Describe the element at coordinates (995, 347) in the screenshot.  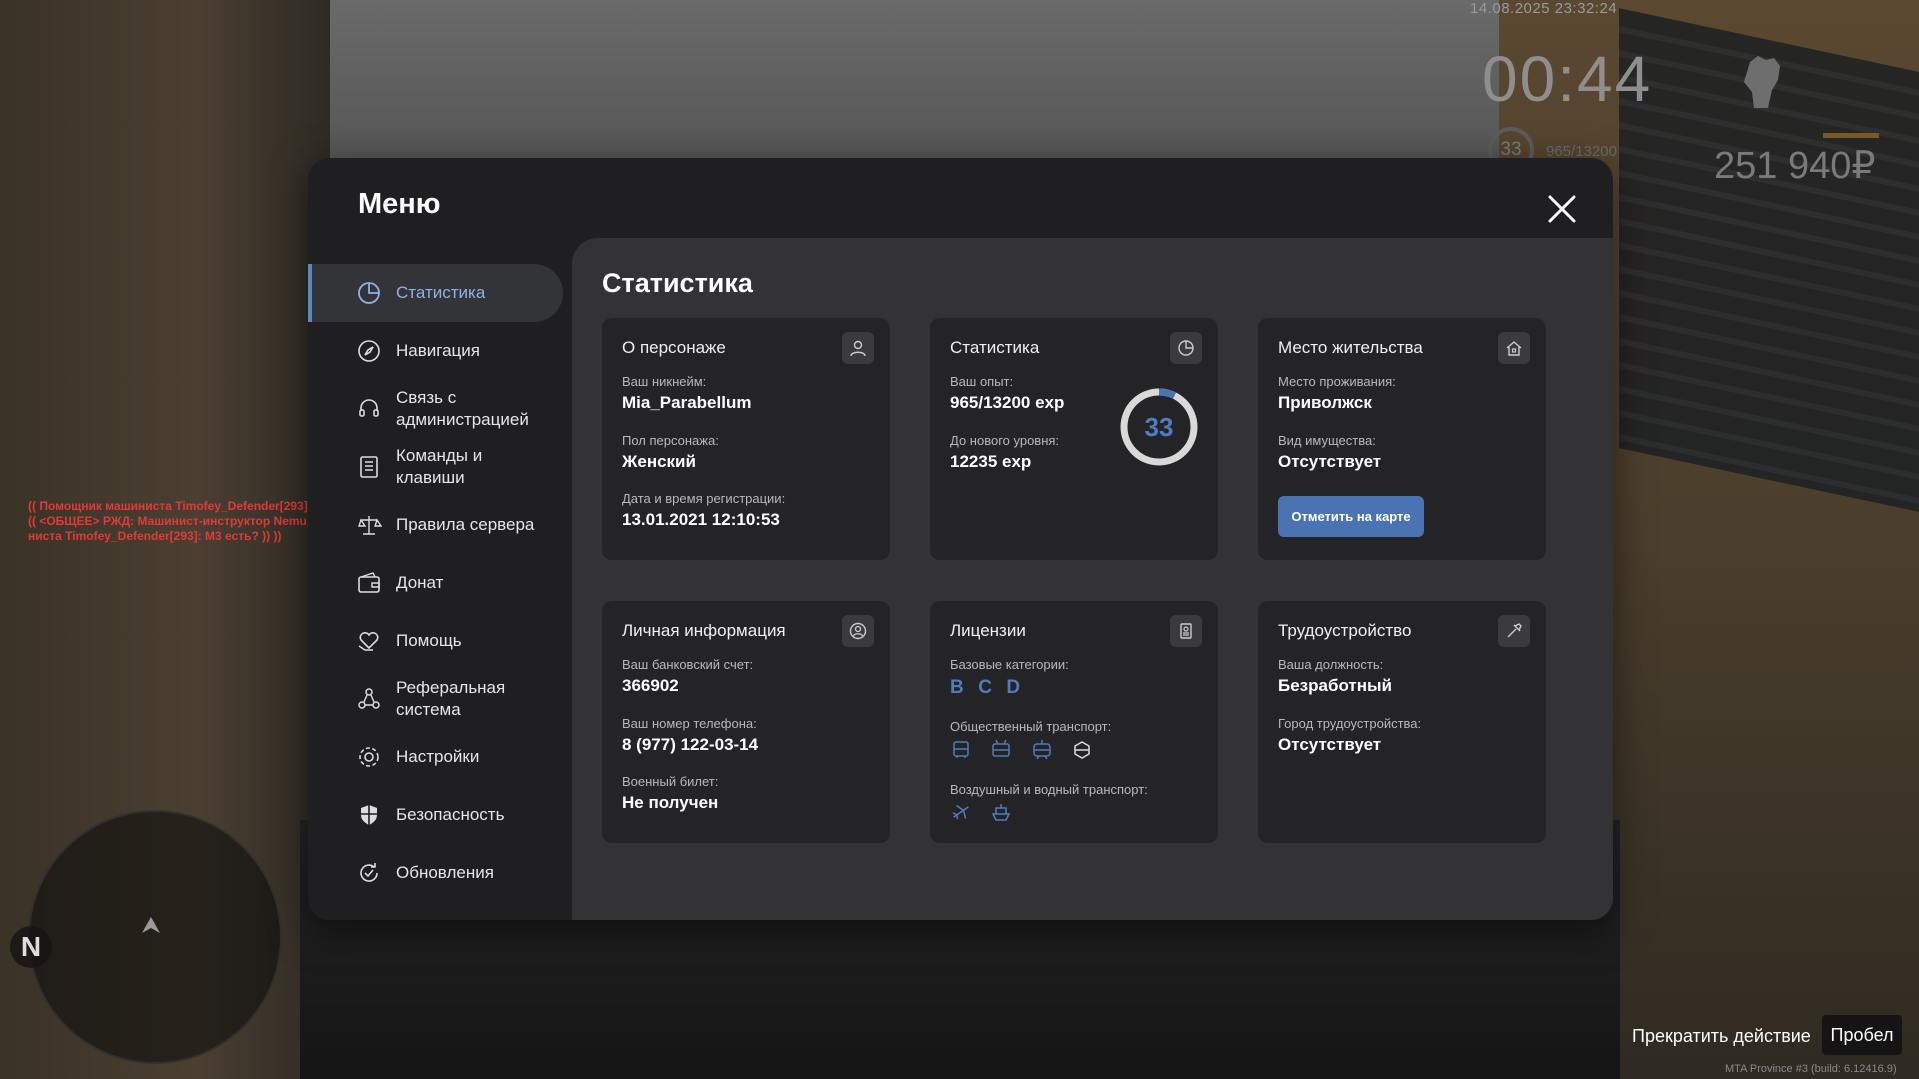
I see `card-title: Статистика` at that location.